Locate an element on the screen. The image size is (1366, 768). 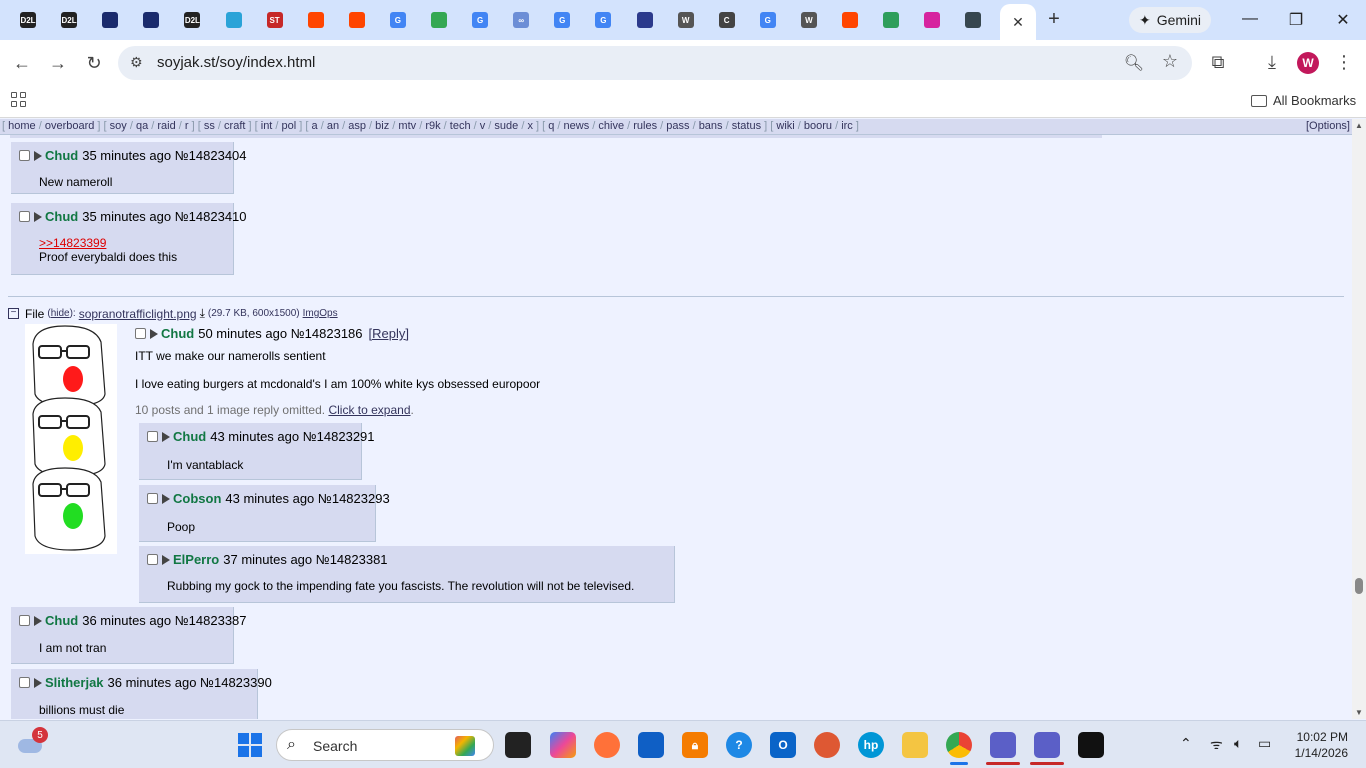
collapse-thread-icon: − is located at coordinates (13, 313).